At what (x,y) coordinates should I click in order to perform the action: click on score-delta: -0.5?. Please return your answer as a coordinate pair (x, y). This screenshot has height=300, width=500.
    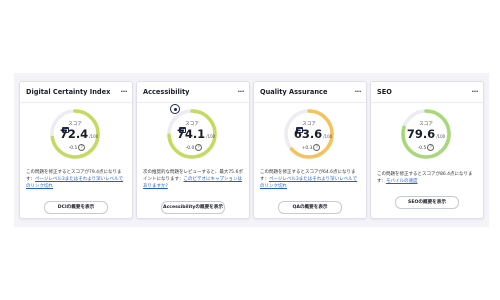
    Looking at the image, I should click on (426, 147).